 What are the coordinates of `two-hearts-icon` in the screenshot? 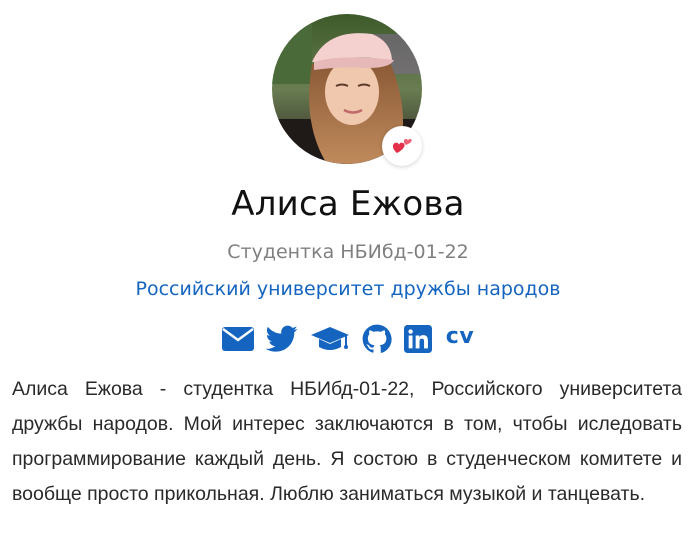 It's located at (402, 145).